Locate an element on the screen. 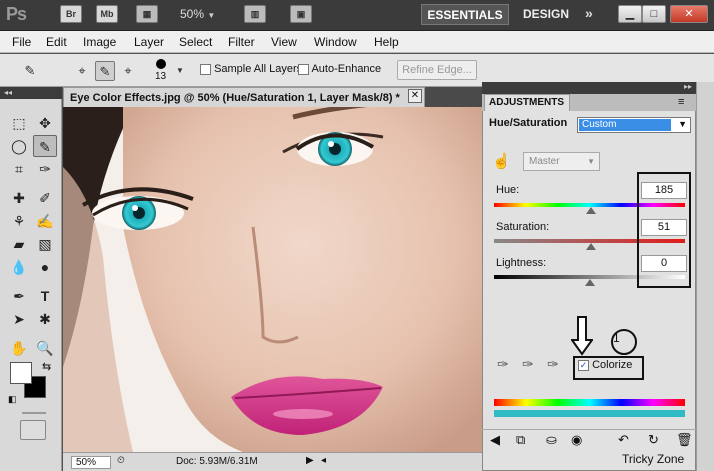 This screenshot has width=714, height=471. history-brush-tool-icon: ✍ is located at coordinates (45, 221).